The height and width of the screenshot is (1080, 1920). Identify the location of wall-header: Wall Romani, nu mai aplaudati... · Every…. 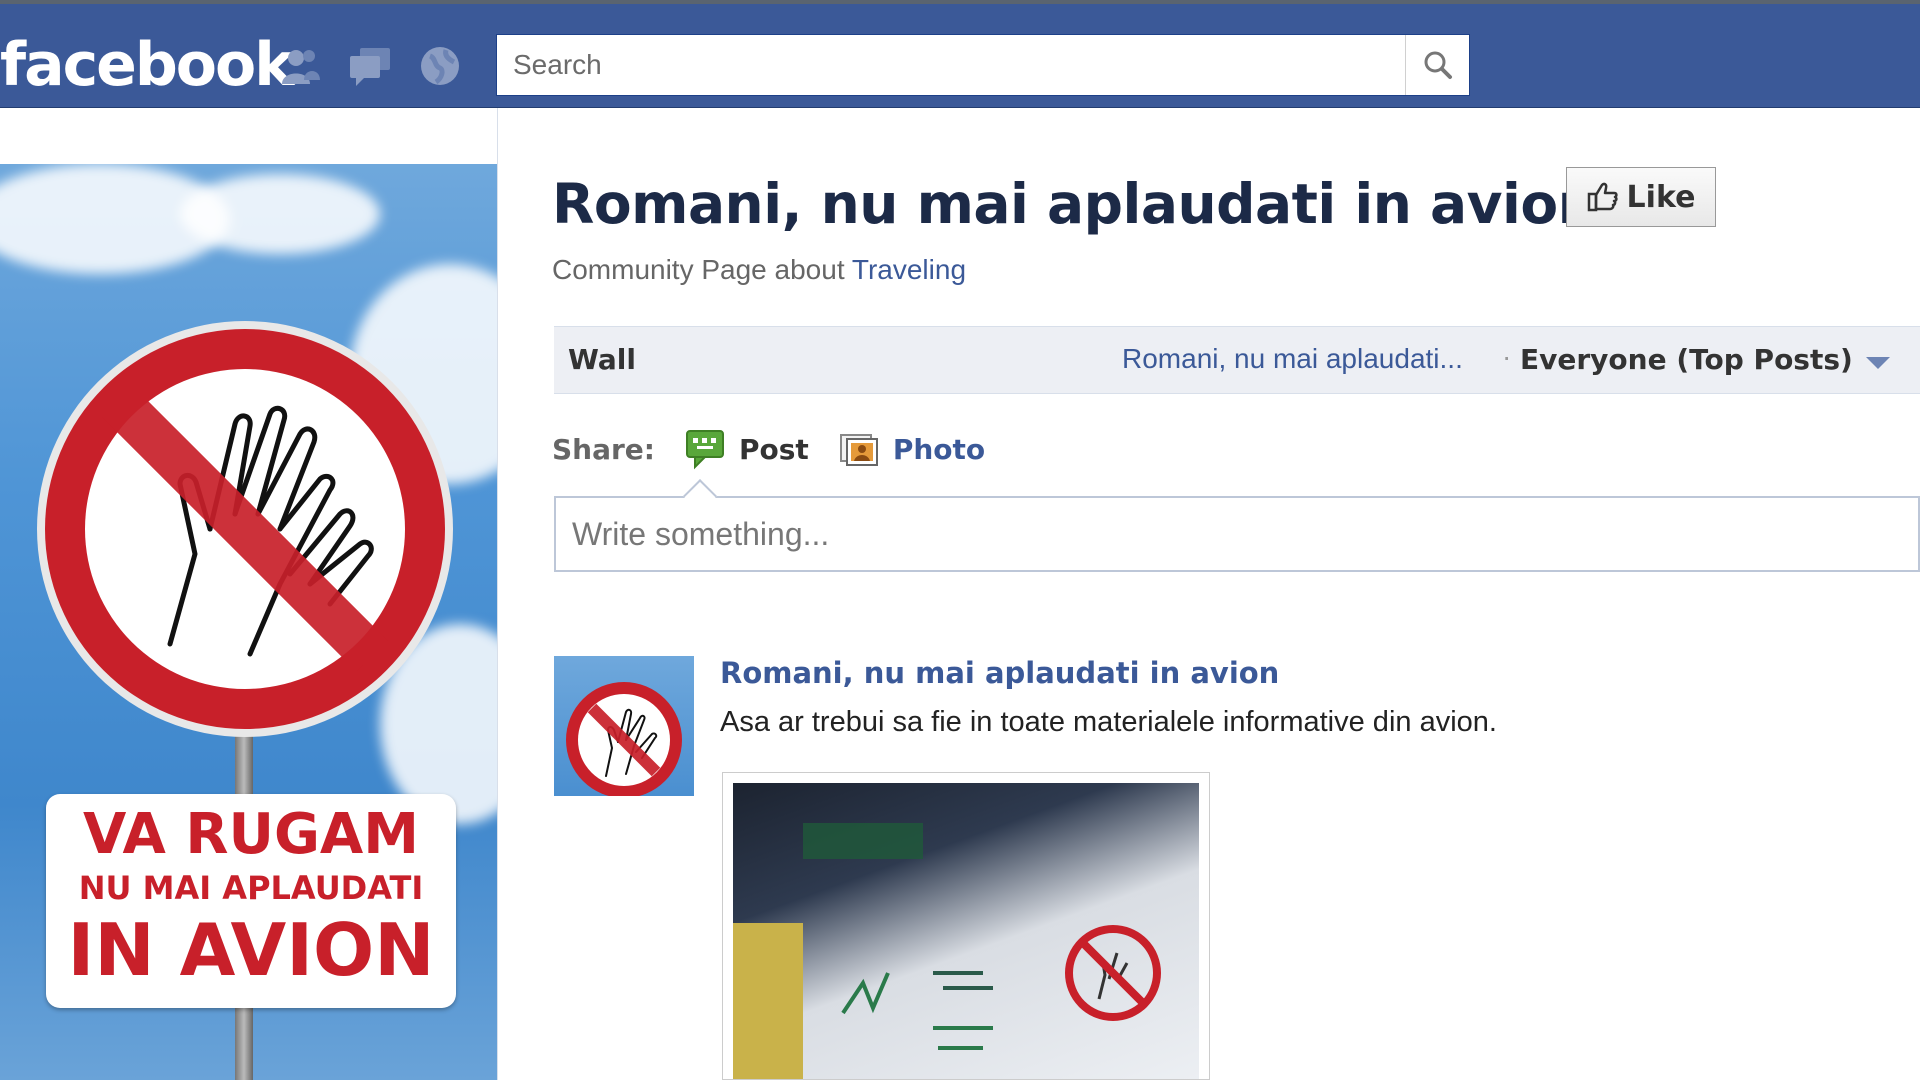
(1237, 360).